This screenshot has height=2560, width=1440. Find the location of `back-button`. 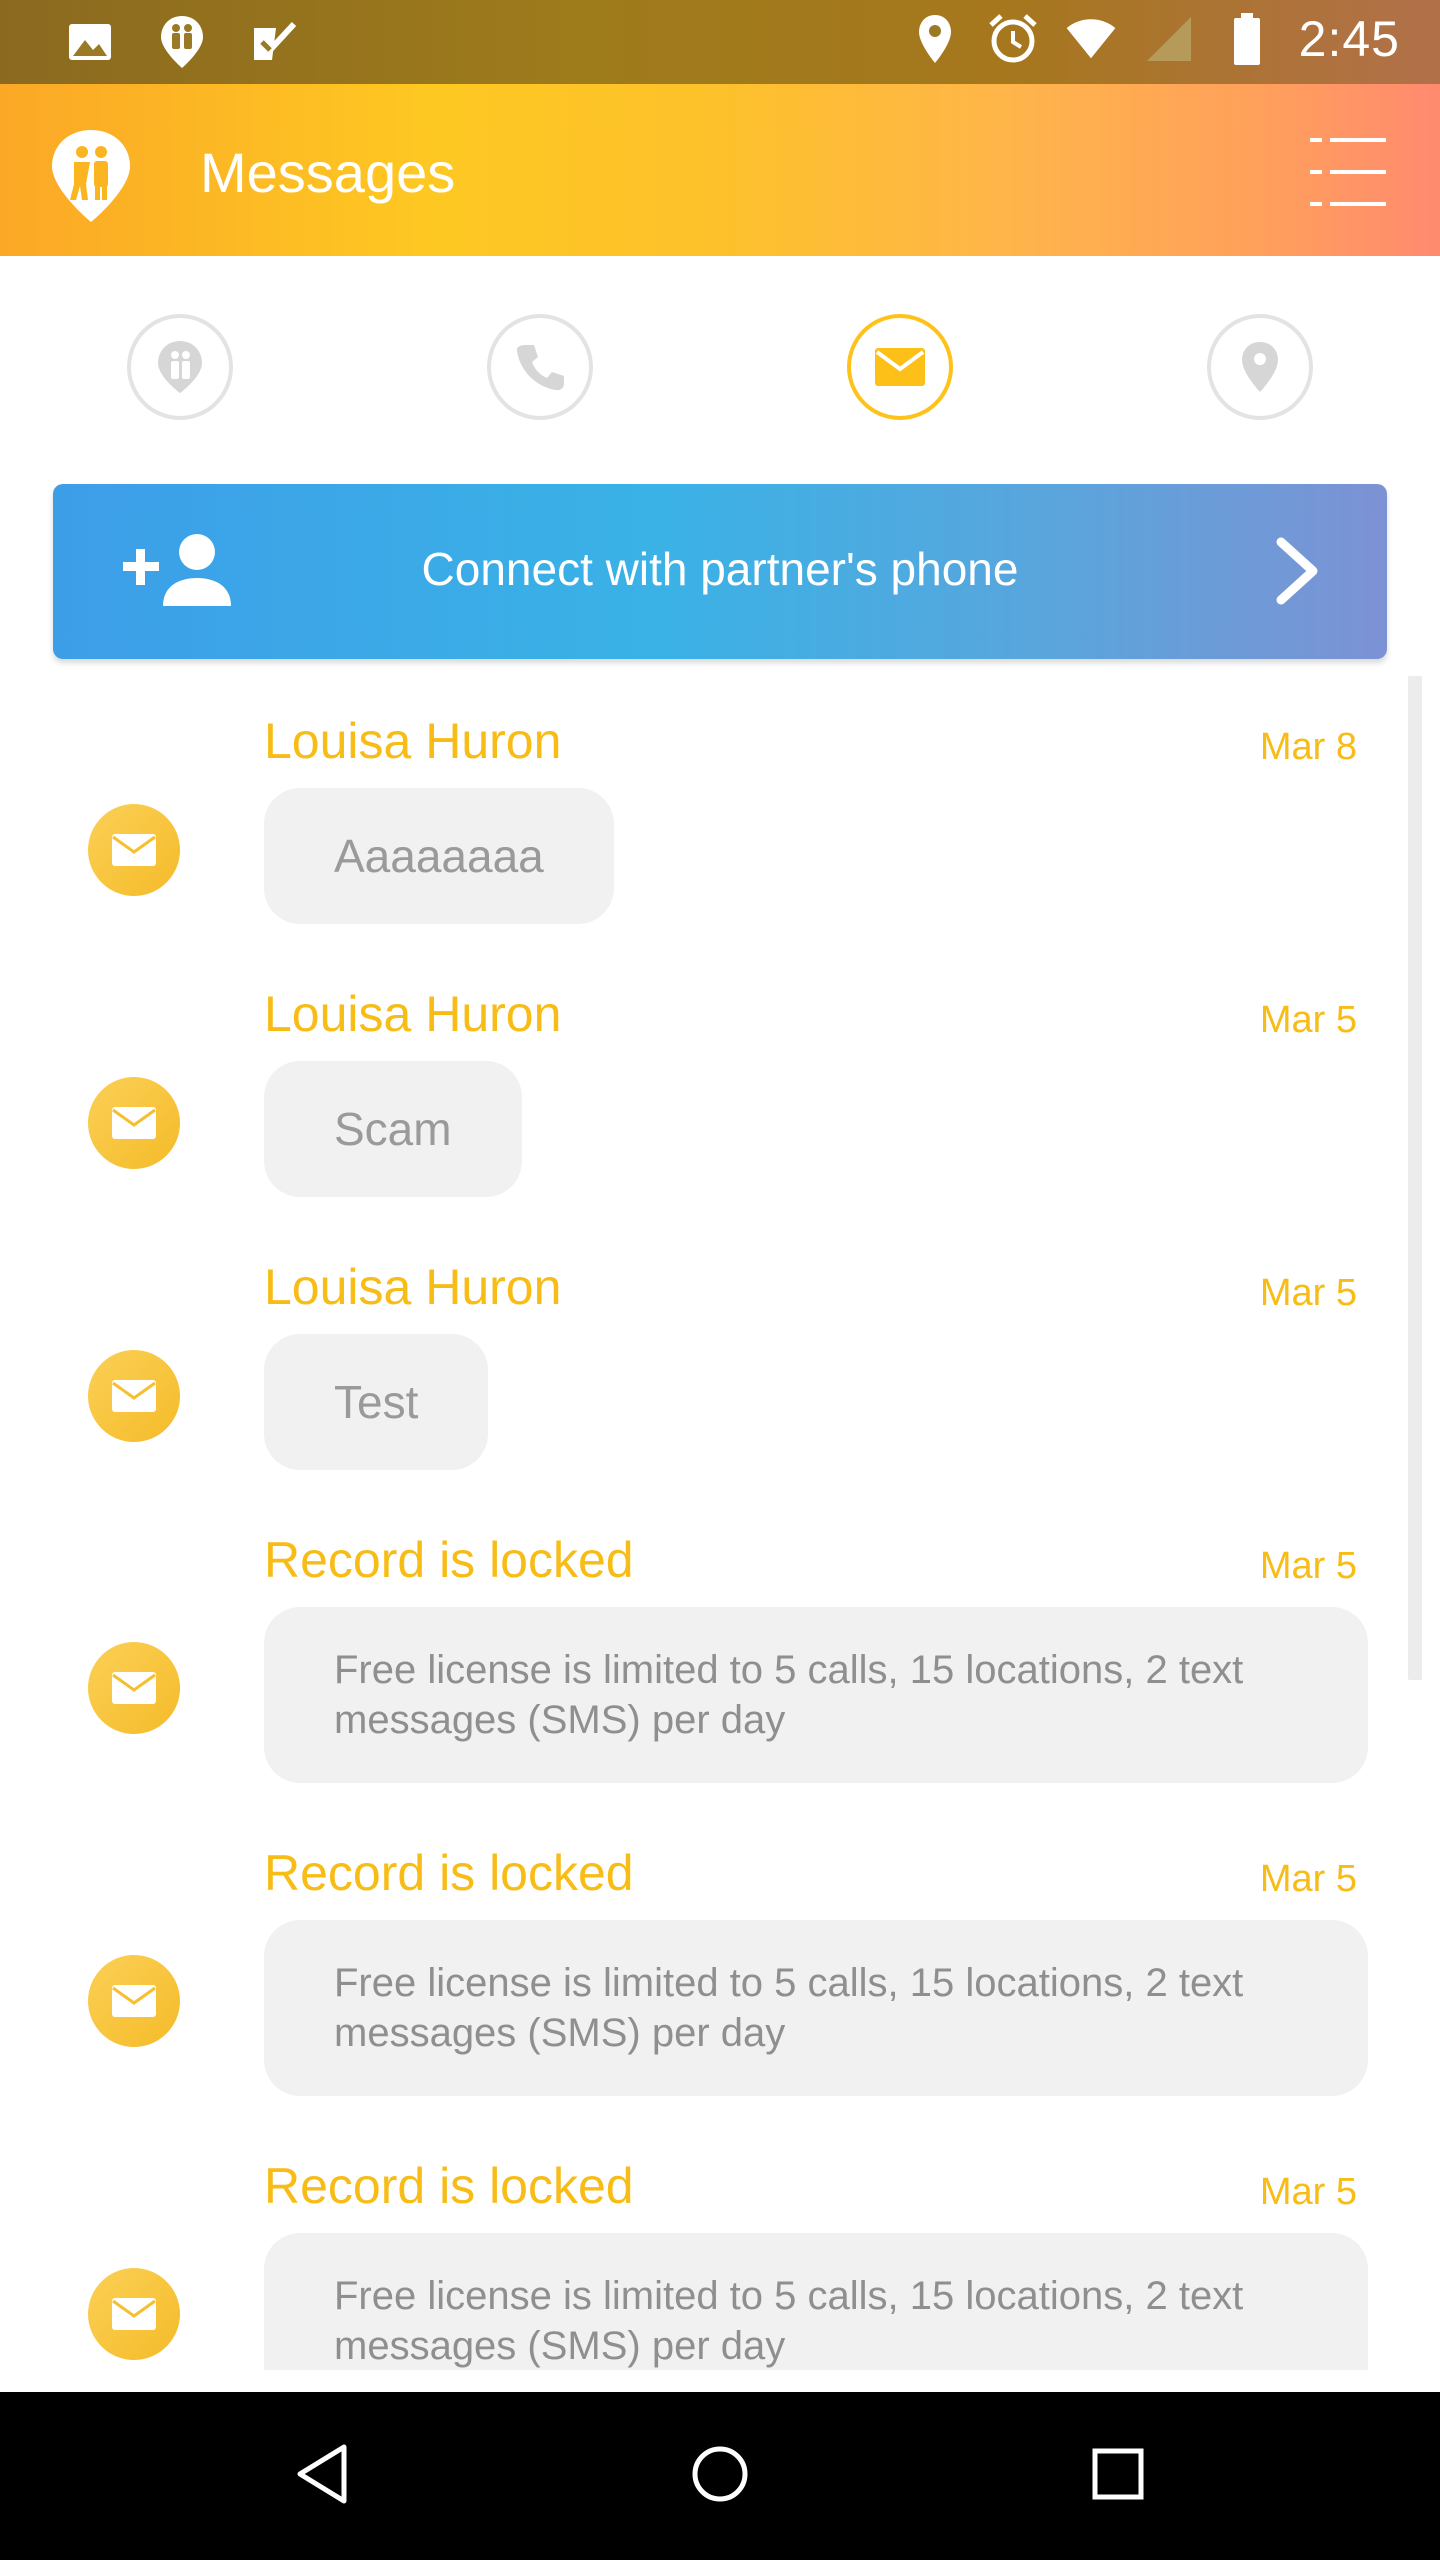

back-button is located at coordinates (322, 2474).